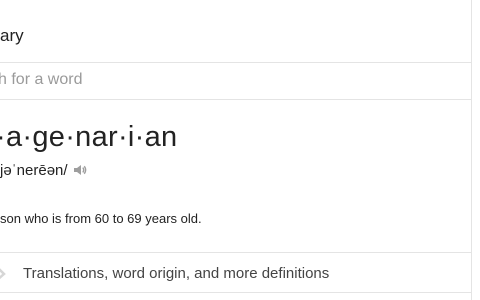 The image size is (480, 300). I want to click on chevron-down-icon, so click(6, 272).